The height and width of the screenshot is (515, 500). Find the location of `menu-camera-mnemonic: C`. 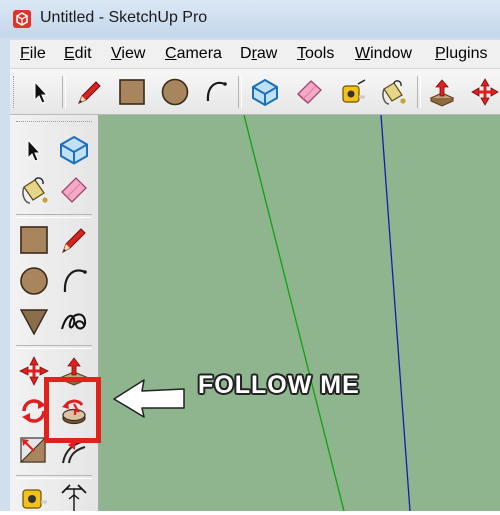

menu-camera-mnemonic: C is located at coordinates (171, 53).